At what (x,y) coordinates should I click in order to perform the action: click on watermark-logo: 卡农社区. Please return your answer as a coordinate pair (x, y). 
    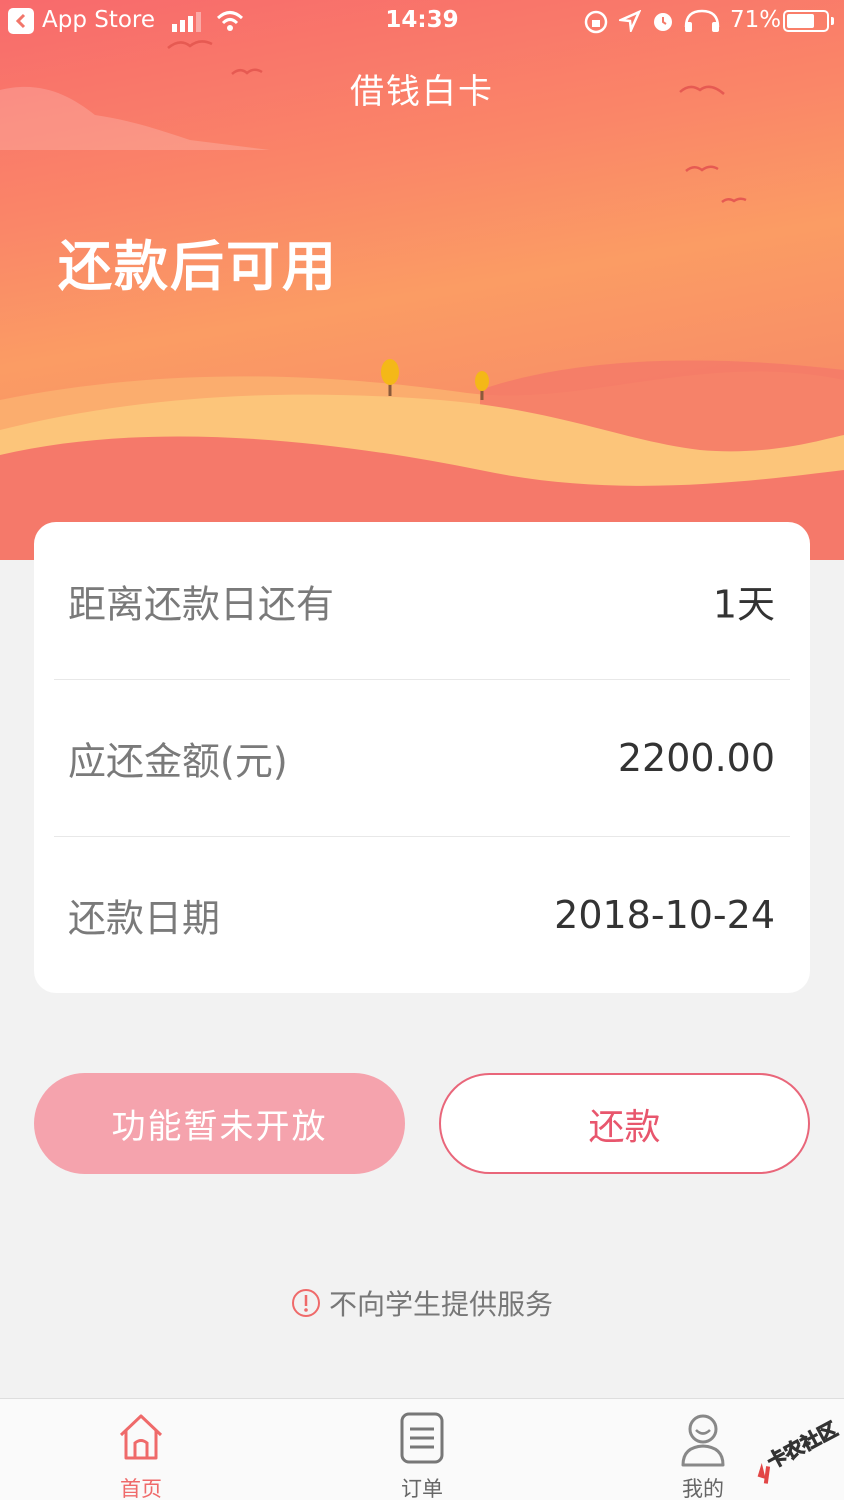
    Looking at the image, I should click on (798, 1450).